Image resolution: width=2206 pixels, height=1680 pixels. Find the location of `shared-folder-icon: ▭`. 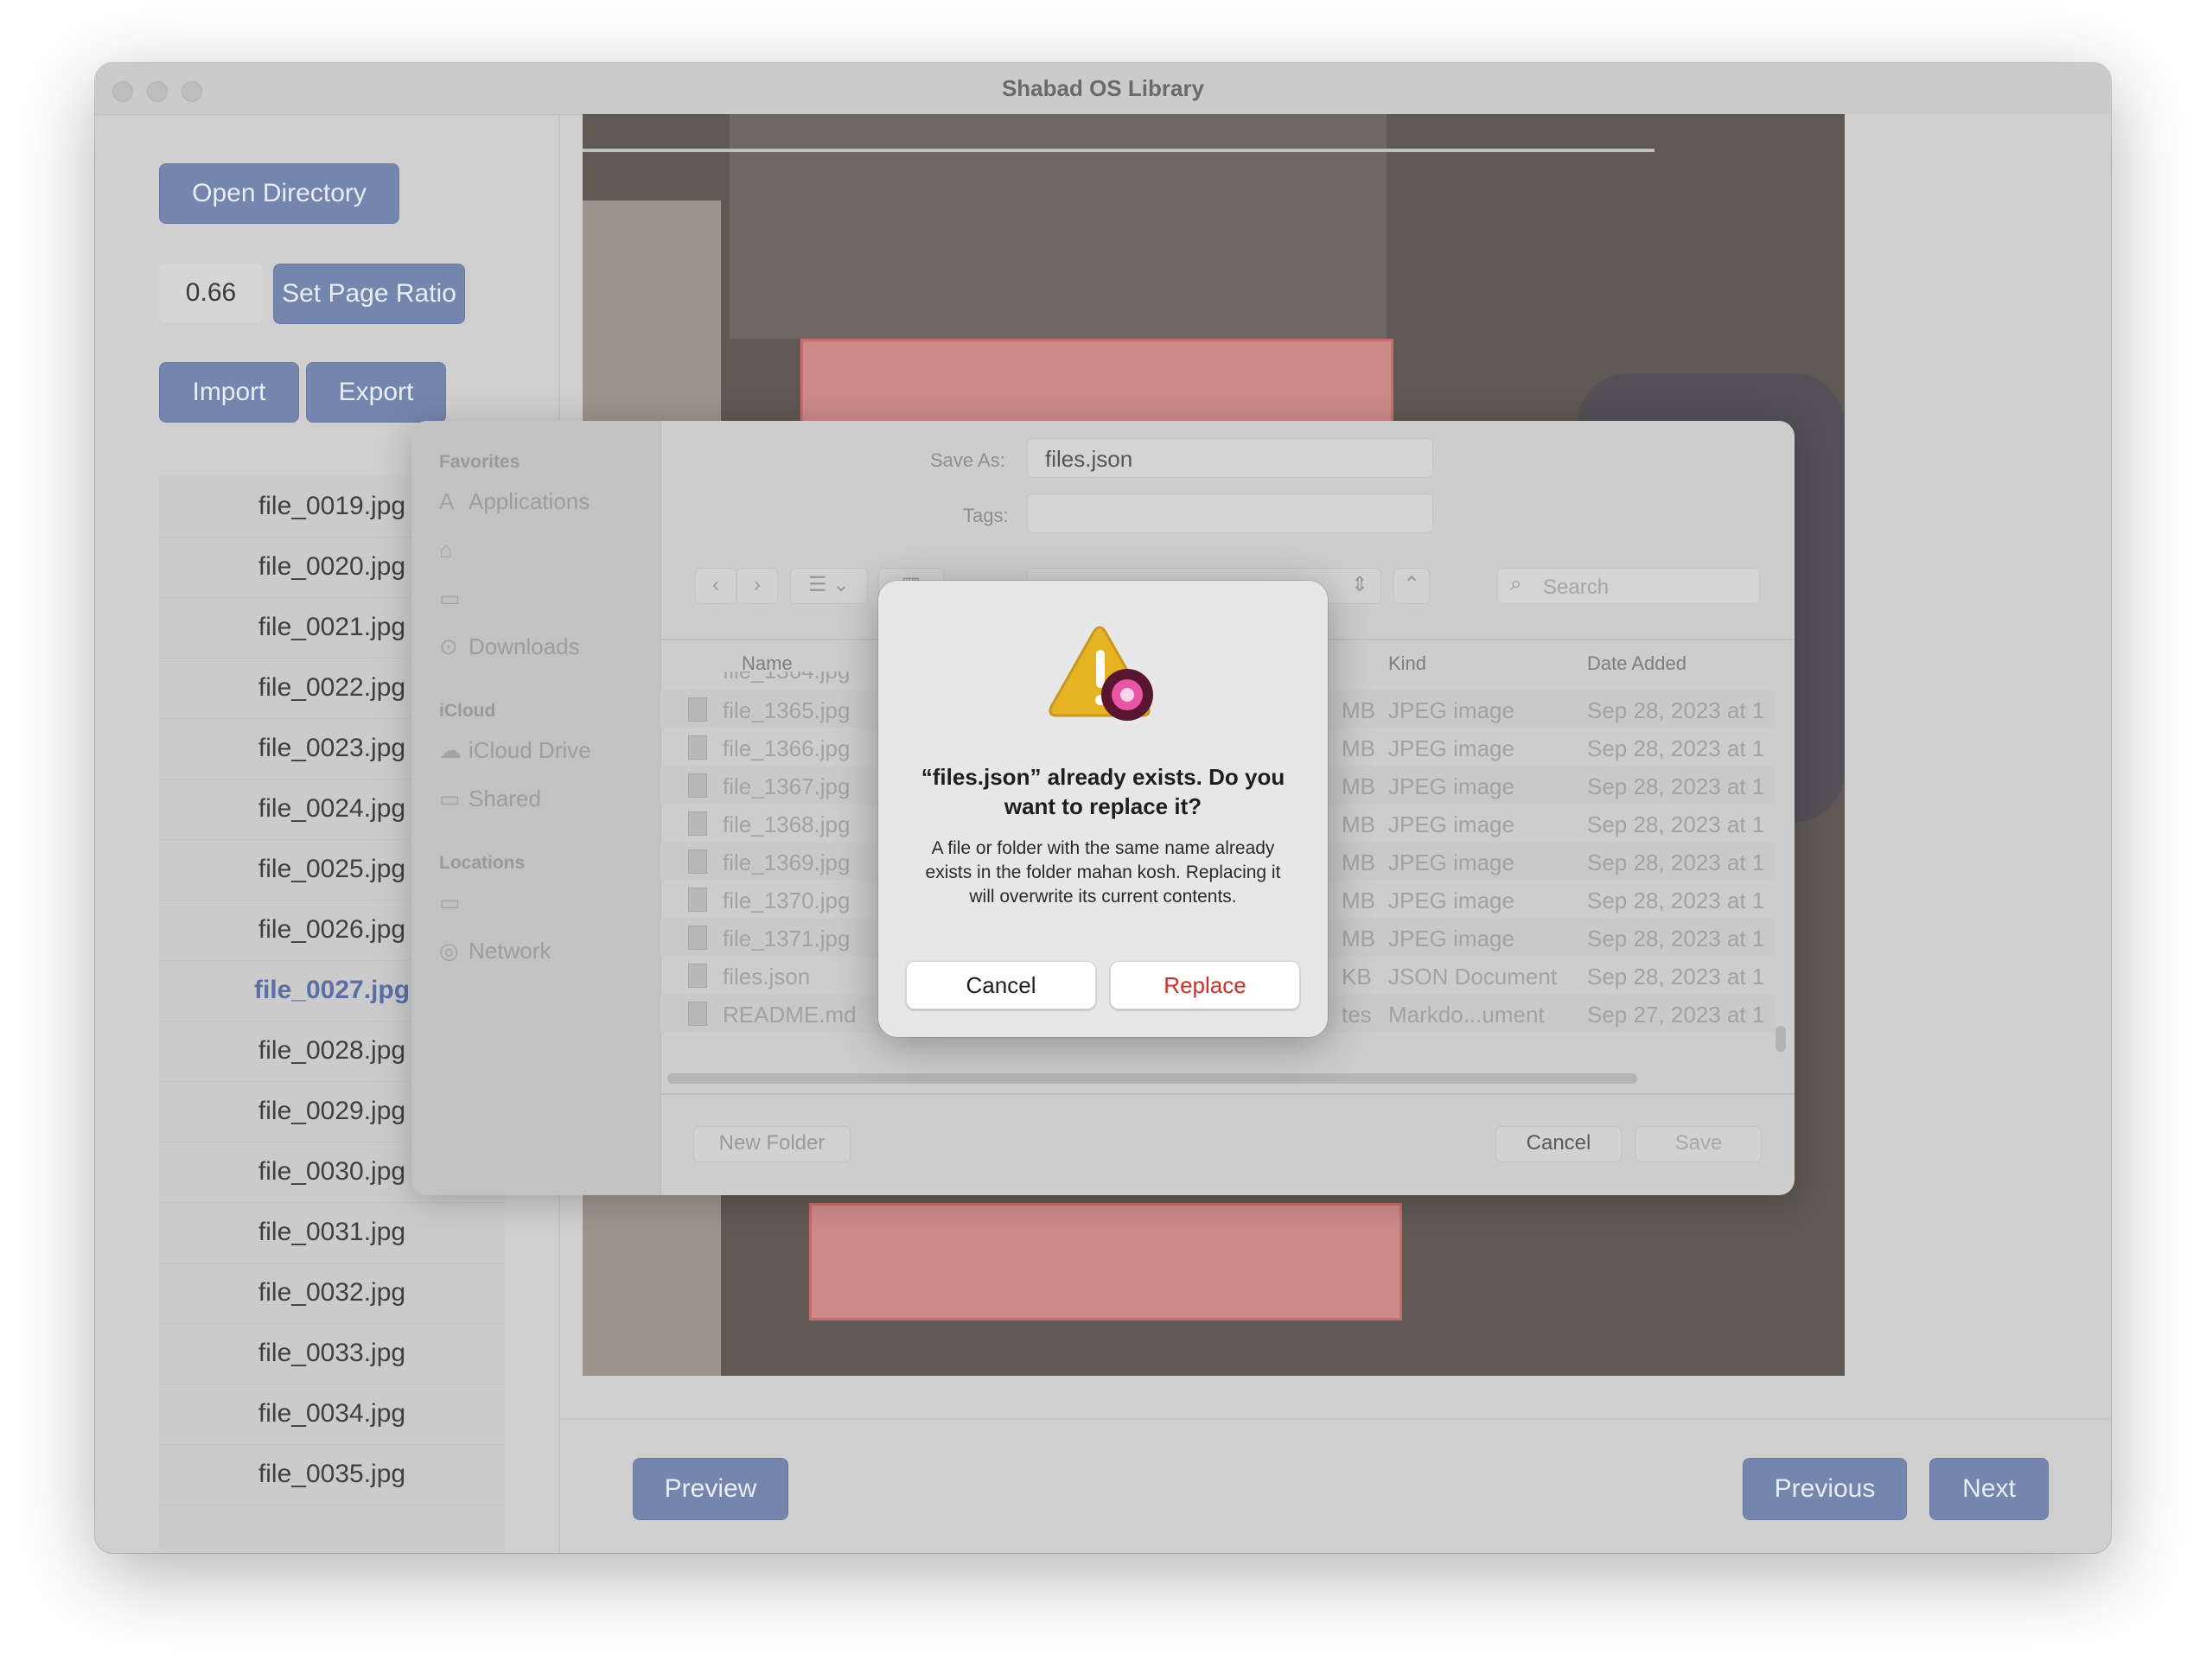

shared-folder-icon: ▭ is located at coordinates (450, 798).